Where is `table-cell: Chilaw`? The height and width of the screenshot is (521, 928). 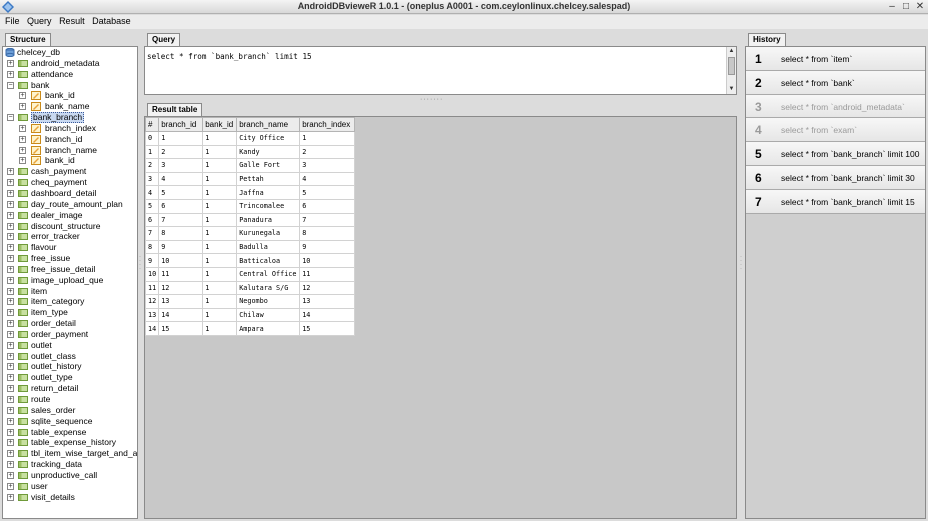
table-cell: Chilaw is located at coordinates (268, 315).